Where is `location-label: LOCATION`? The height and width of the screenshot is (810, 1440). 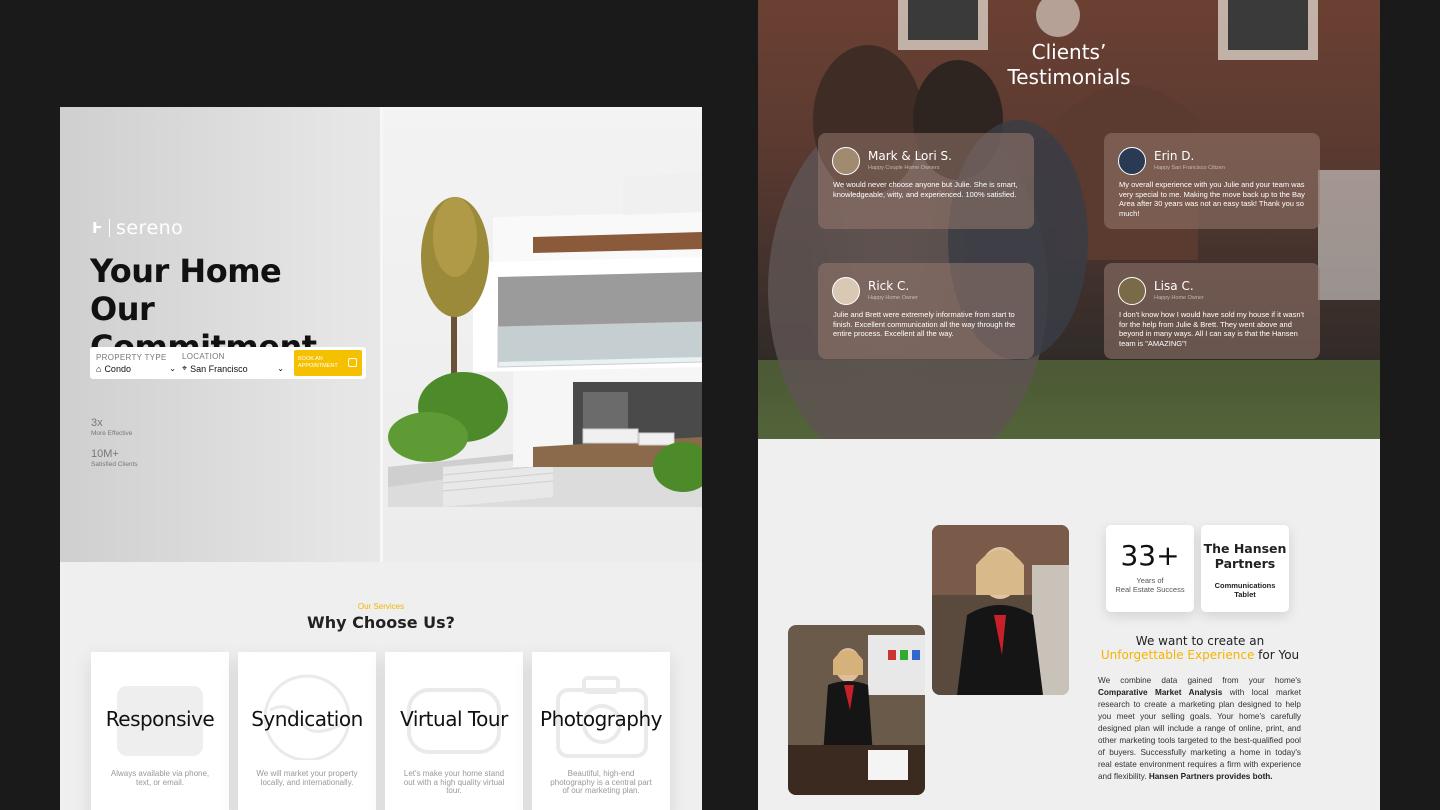
location-label: LOCATION is located at coordinates (203, 356).